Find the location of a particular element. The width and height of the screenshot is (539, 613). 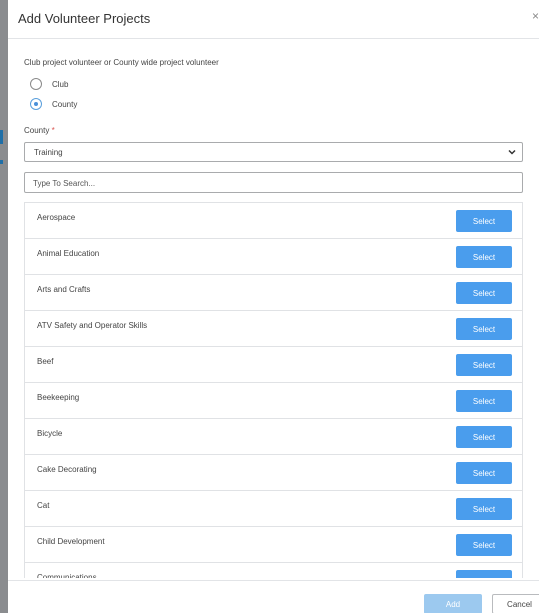

project-name: ATV Safety and Operator Skills is located at coordinates (92, 325).